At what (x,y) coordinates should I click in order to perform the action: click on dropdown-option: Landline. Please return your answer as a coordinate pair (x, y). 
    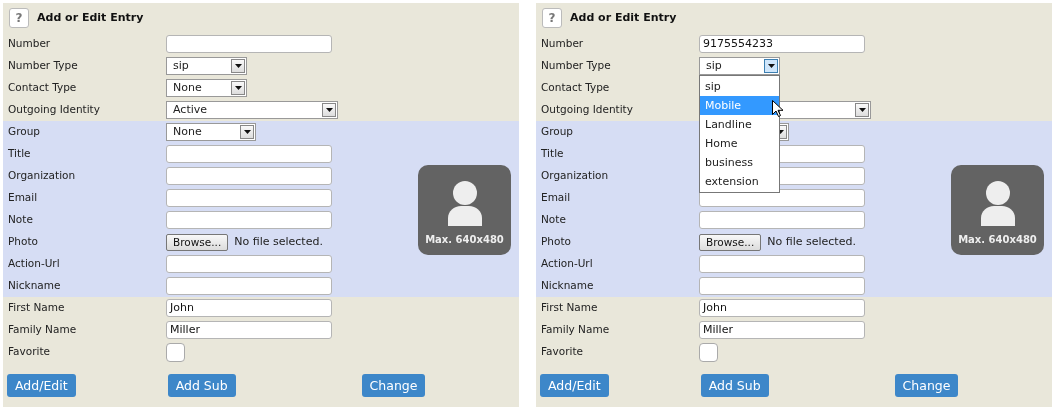
    Looking at the image, I should click on (739, 124).